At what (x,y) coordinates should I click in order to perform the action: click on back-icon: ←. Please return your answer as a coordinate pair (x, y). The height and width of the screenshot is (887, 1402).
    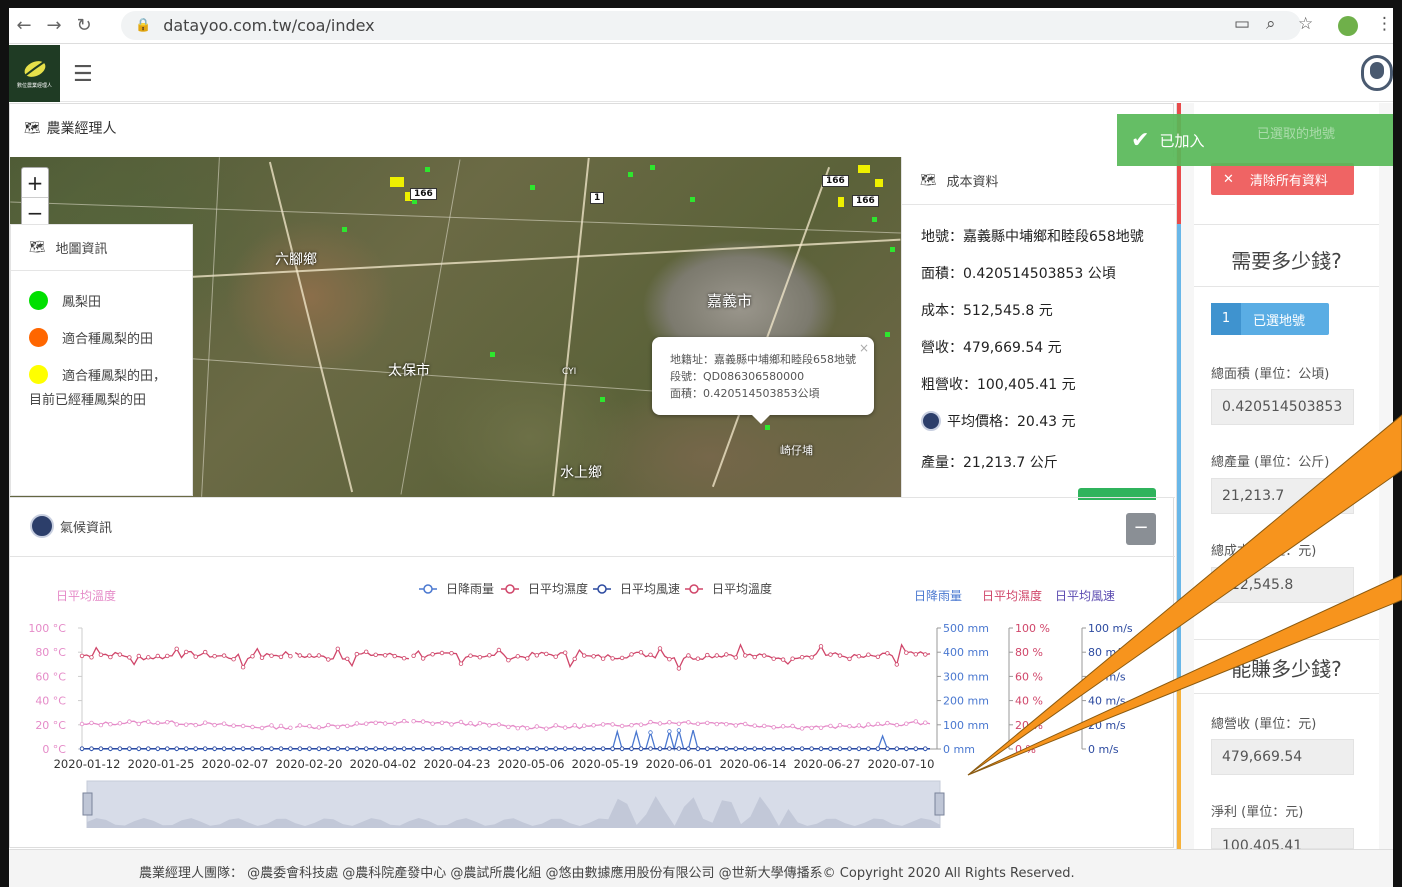
    Looking at the image, I should click on (24, 26).